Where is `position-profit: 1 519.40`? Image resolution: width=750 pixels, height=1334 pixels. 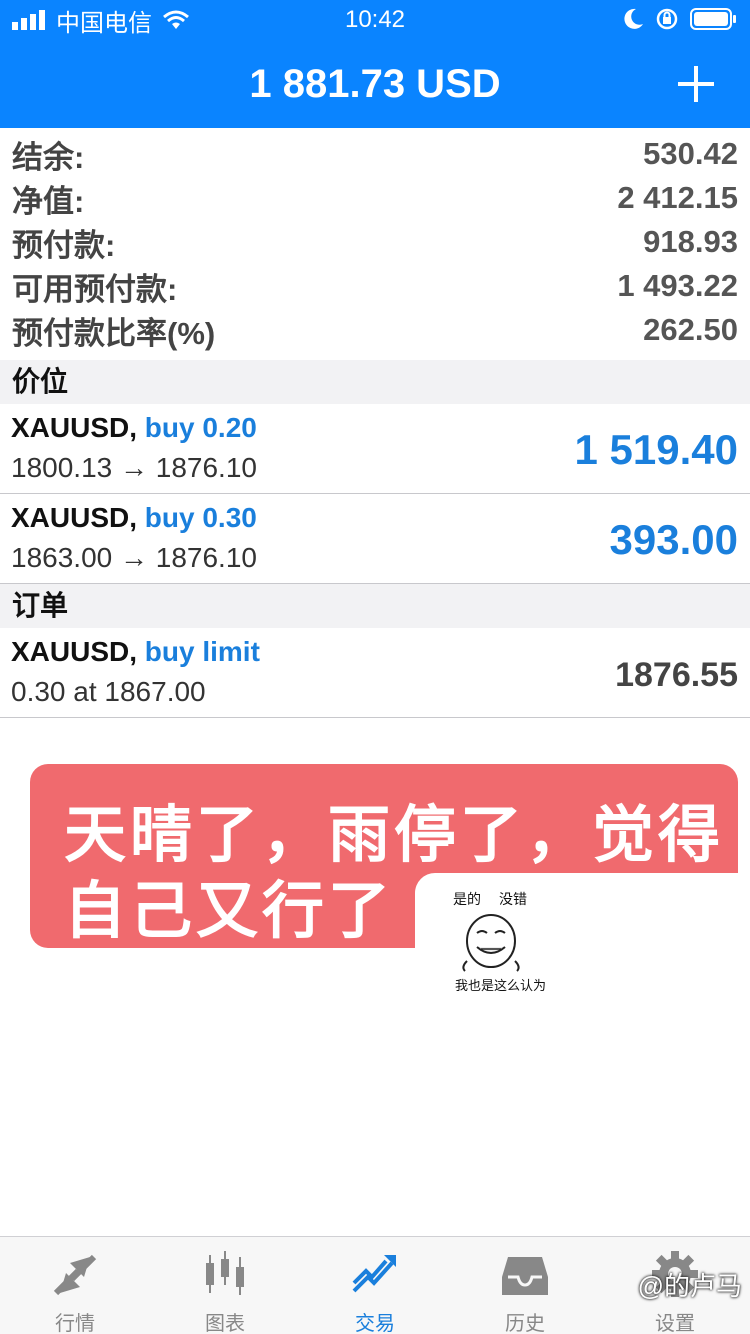 position-profit: 1 519.40 is located at coordinates (656, 449).